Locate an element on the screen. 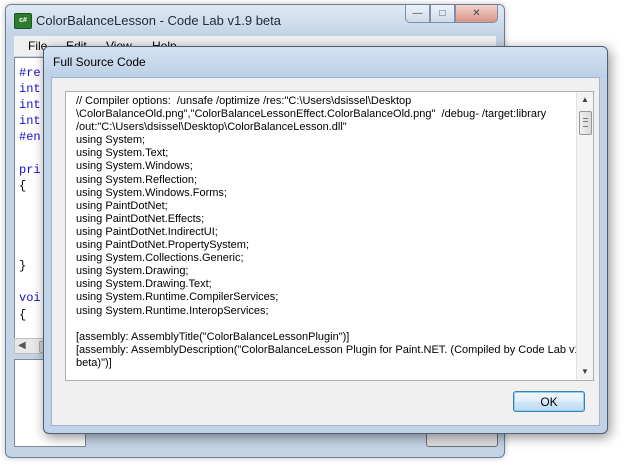 Image resolution: width=624 pixels, height=465 pixels. source-line: using PaintDotNet.IndirectUI; is located at coordinates (147, 231).